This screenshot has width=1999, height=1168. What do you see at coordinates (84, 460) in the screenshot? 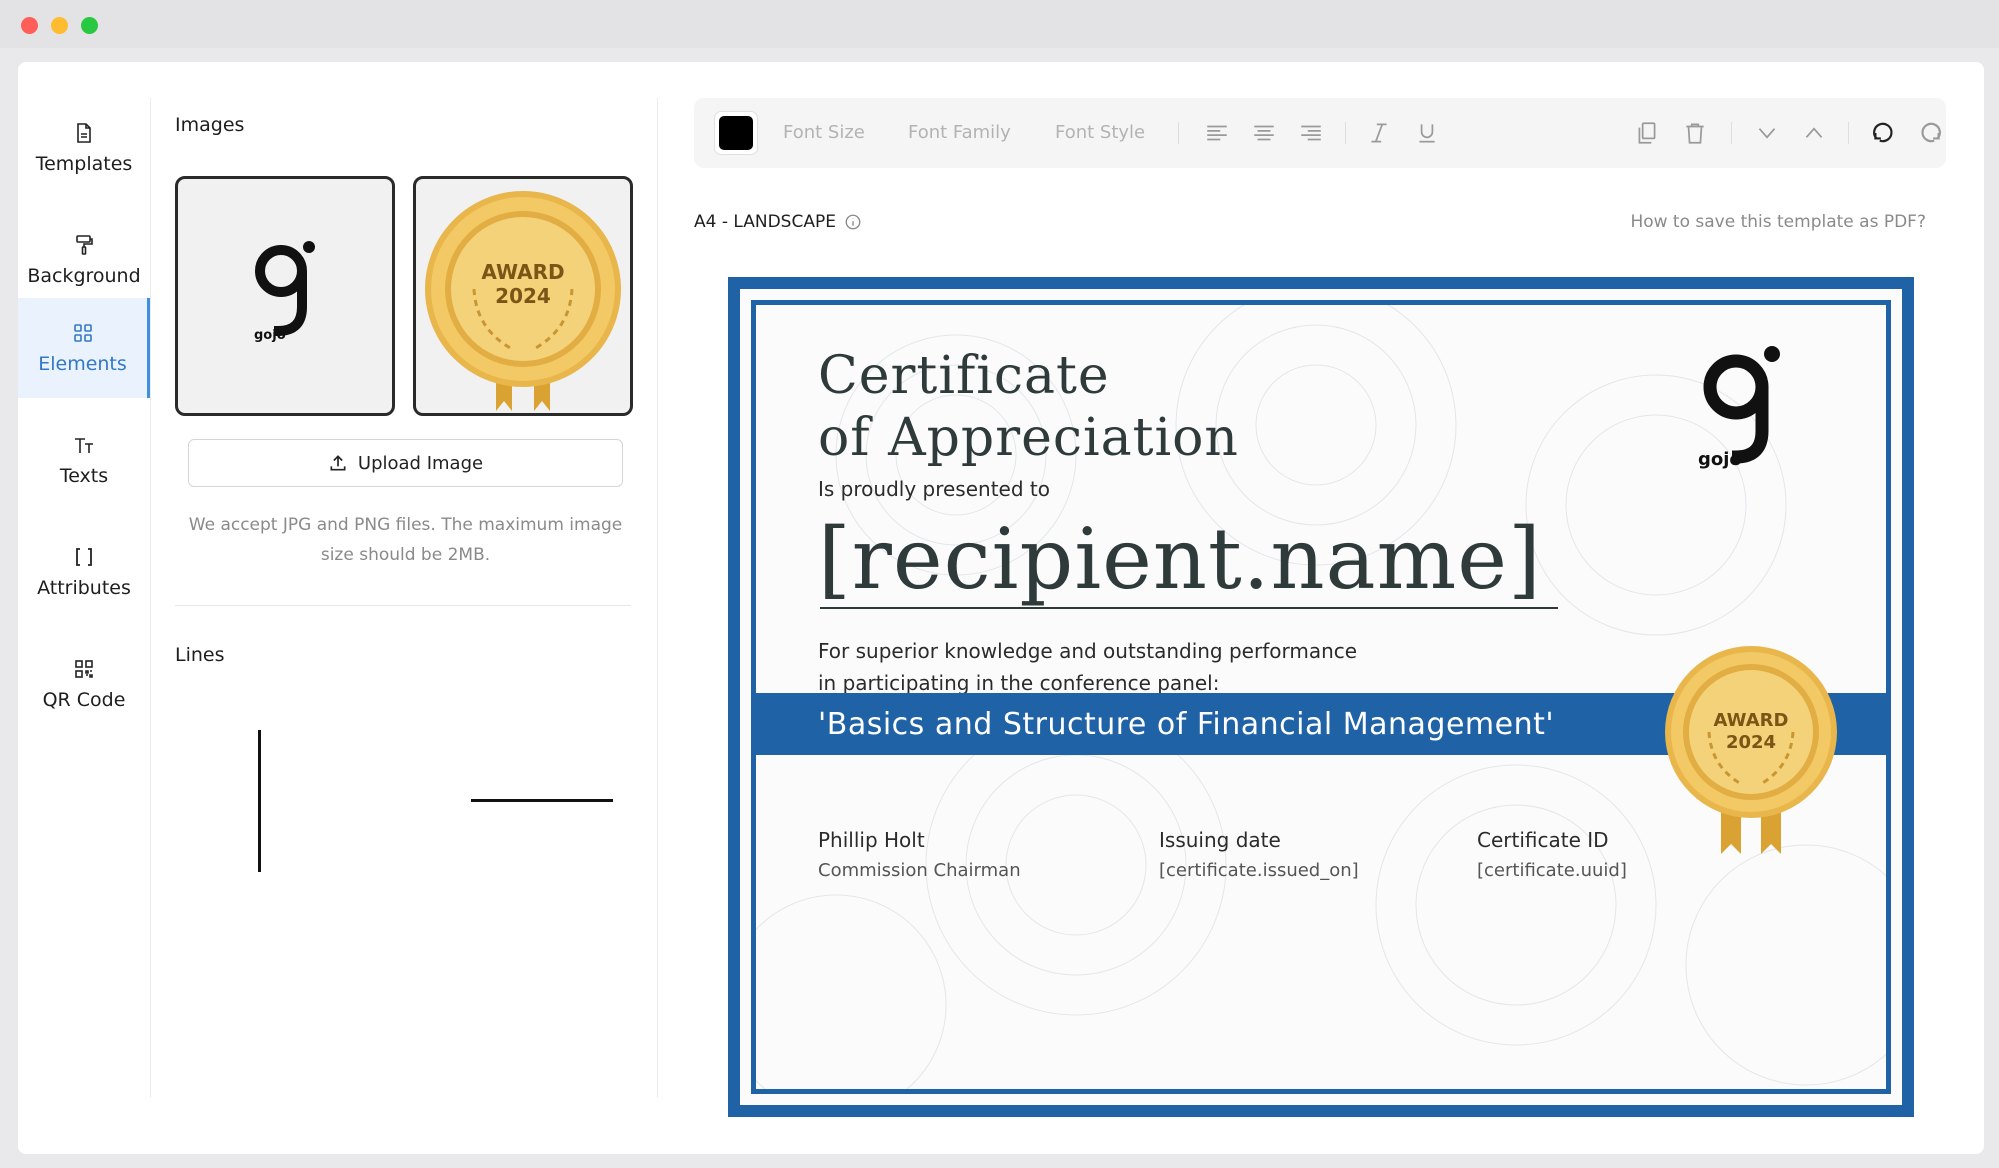
I see `nav-item-texts: Texts` at bounding box center [84, 460].